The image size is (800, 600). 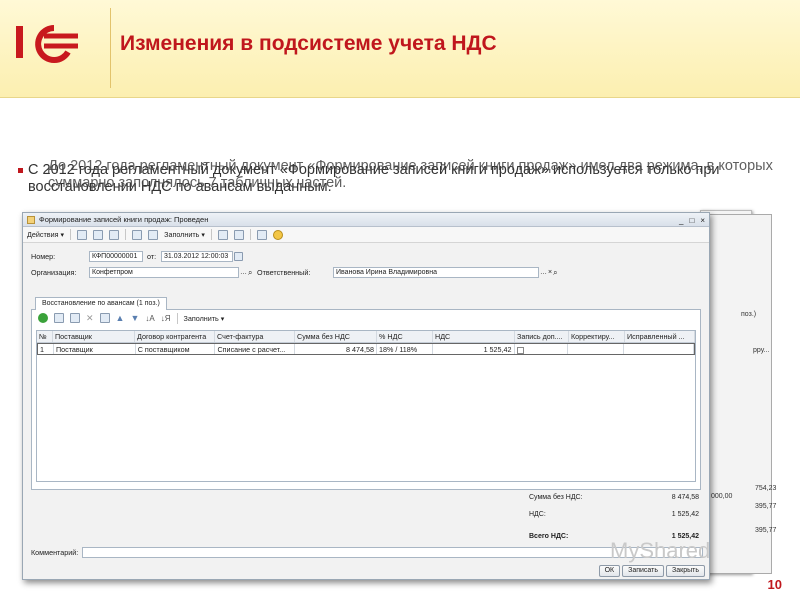 I want to click on delete-row-icon: ✕, so click(x=90, y=318).